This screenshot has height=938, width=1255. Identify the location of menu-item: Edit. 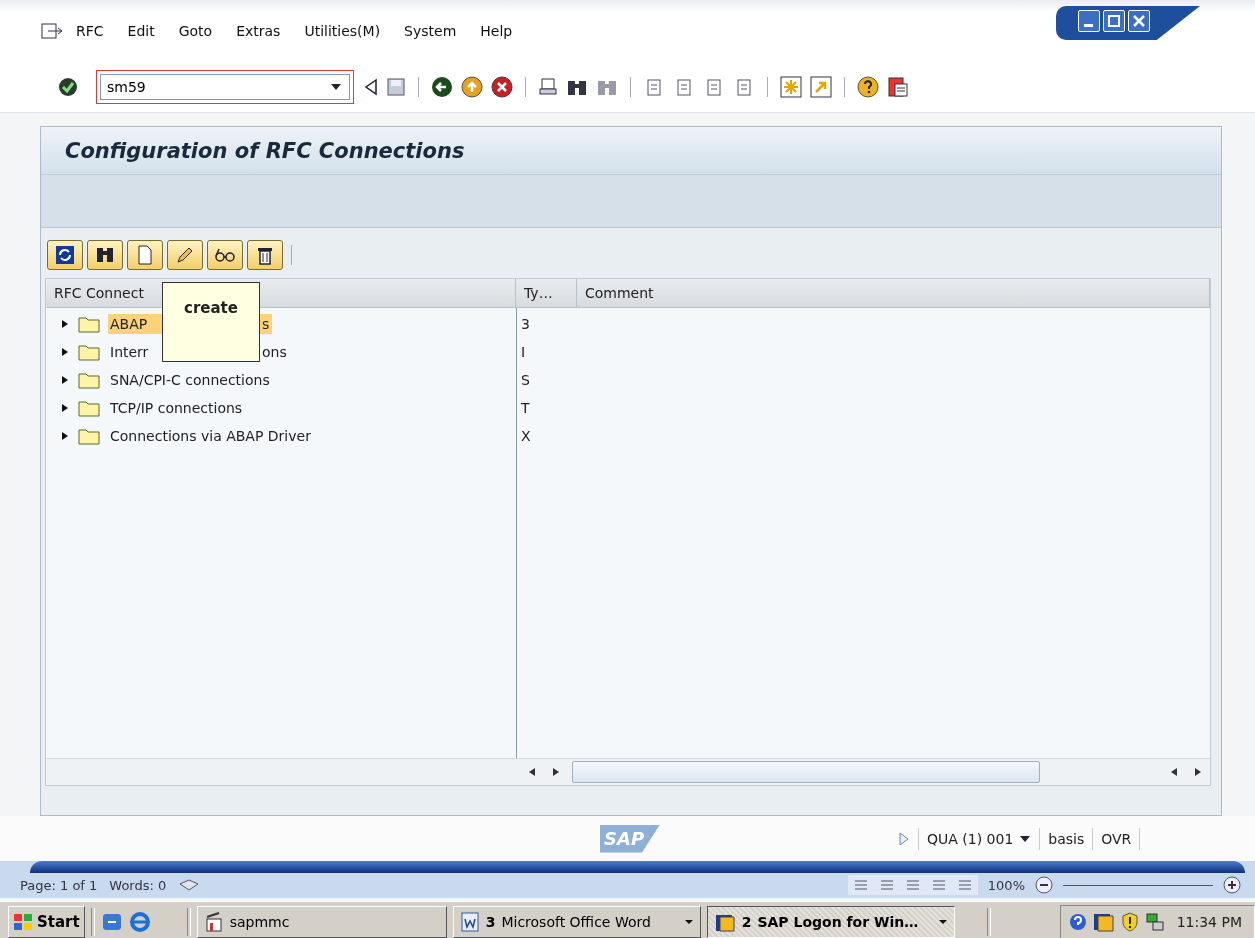
(141, 31).